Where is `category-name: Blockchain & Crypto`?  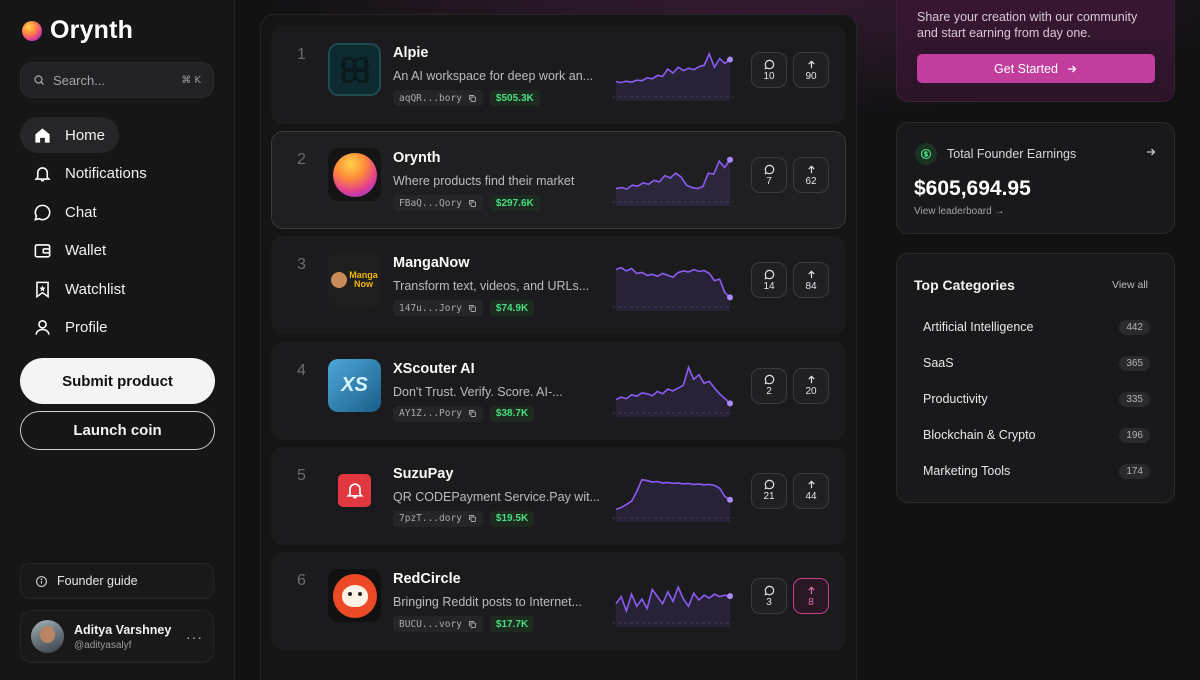 category-name: Blockchain & Crypto is located at coordinates (979, 435).